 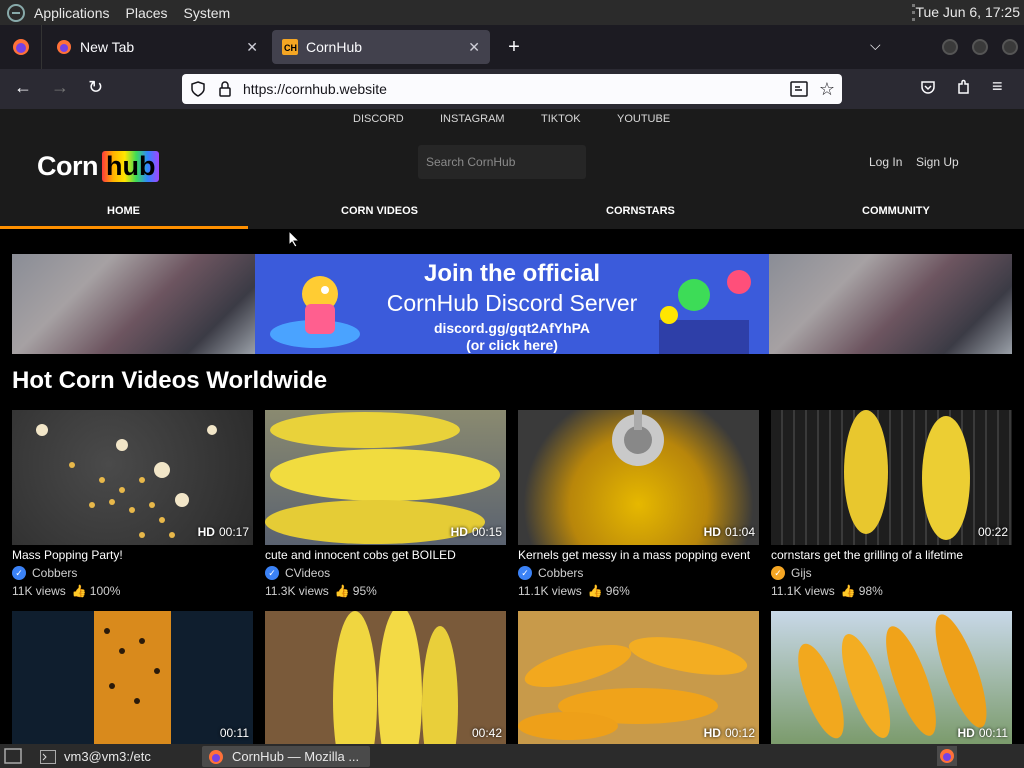 I want to click on nav-home: HOME, so click(x=123, y=211).